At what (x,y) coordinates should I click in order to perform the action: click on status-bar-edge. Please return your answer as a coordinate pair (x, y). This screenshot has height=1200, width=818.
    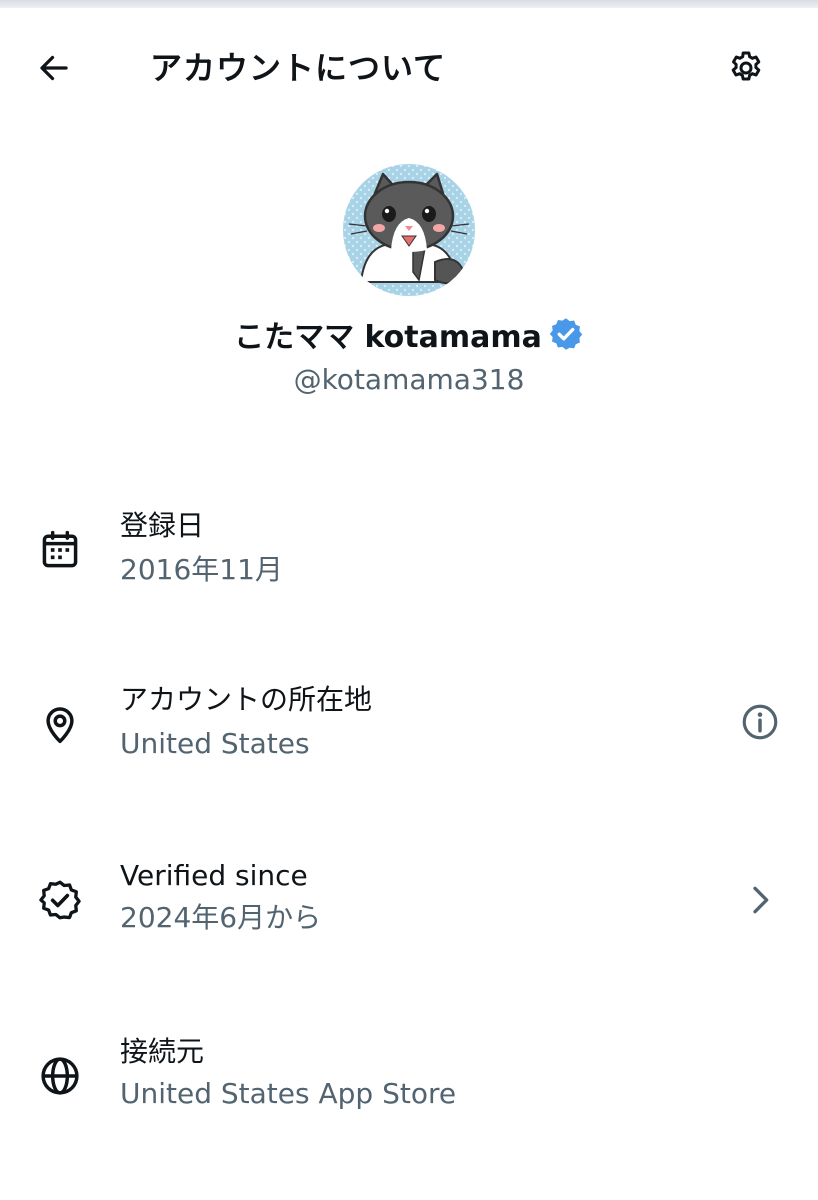
    Looking at the image, I should click on (409, 4).